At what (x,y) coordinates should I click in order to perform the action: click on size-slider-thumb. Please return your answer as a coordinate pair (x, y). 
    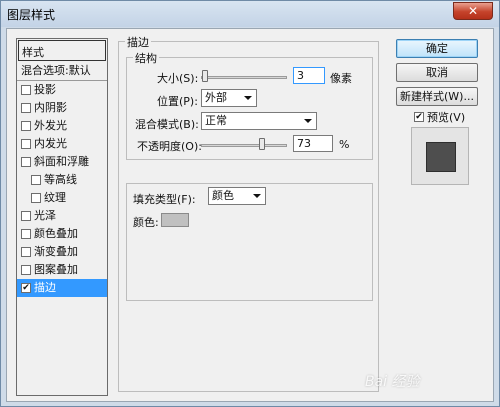
    Looking at the image, I should click on (204, 76).